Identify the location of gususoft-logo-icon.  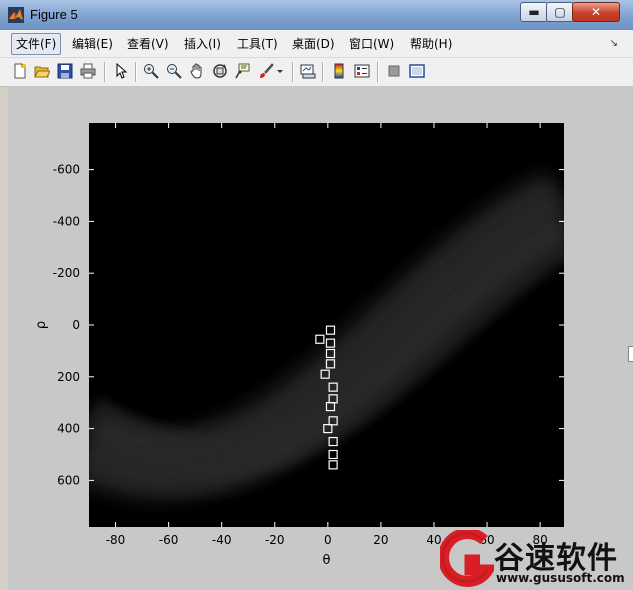
(467, 558).